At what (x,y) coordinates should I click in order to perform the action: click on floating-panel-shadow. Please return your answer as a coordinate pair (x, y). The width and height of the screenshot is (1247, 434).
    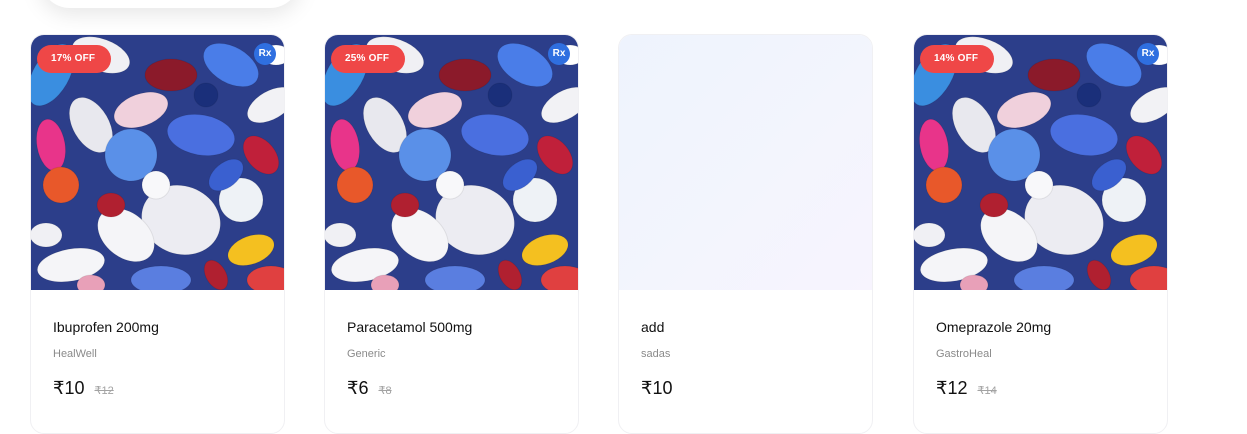
    Looking at the image, I should click on (170, 4).